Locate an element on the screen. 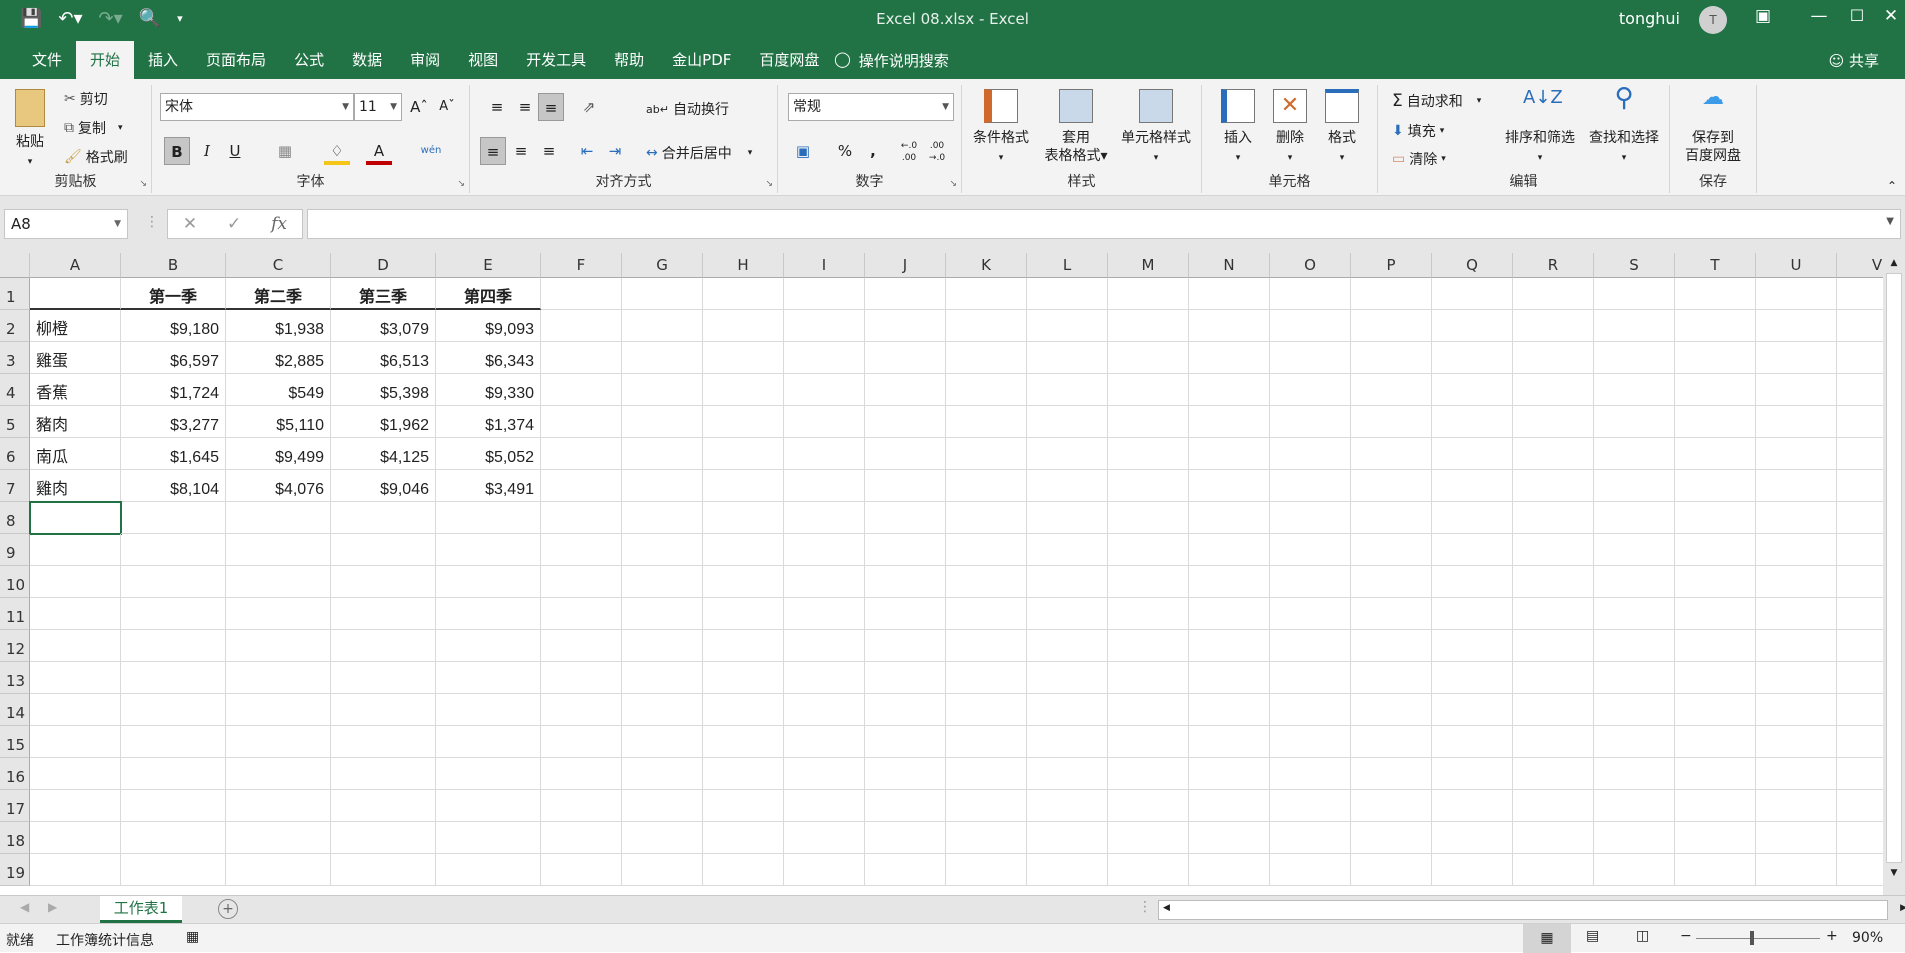 Image resolution: width=1905 pixels, height=953 pixels. cut-button: ✂ 剪切 is located at coordinates (86, 99).